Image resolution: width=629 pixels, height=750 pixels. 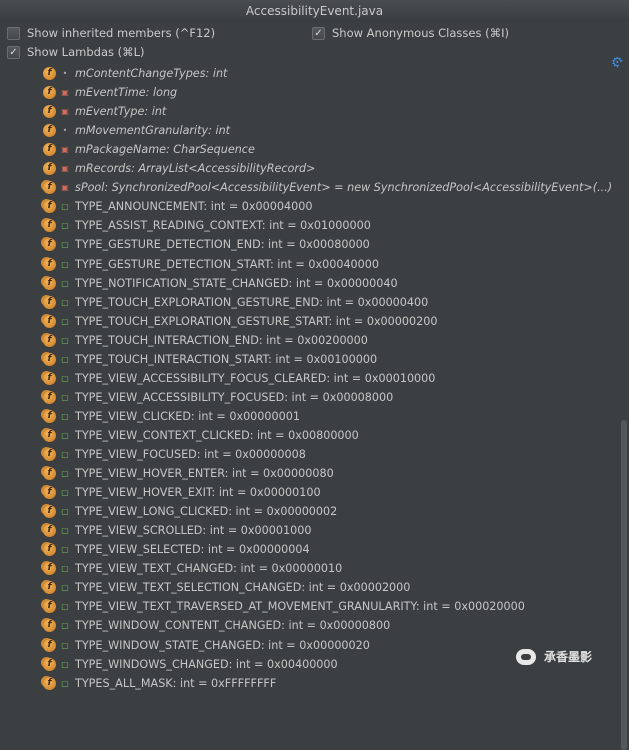 What do you see at coordinates (420, 33) in the screenshot?
I see `show-anonymous-classes-label: Show Anonymous Classes (⌘I)` at bounding box center [420, 33].